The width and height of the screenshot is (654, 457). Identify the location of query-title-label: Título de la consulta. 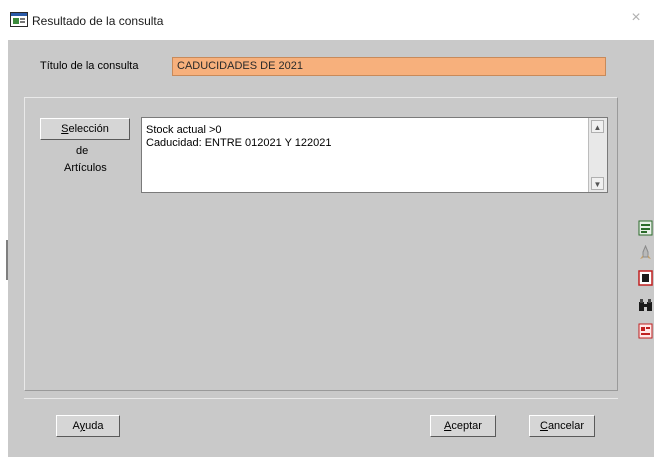
(89, 66).